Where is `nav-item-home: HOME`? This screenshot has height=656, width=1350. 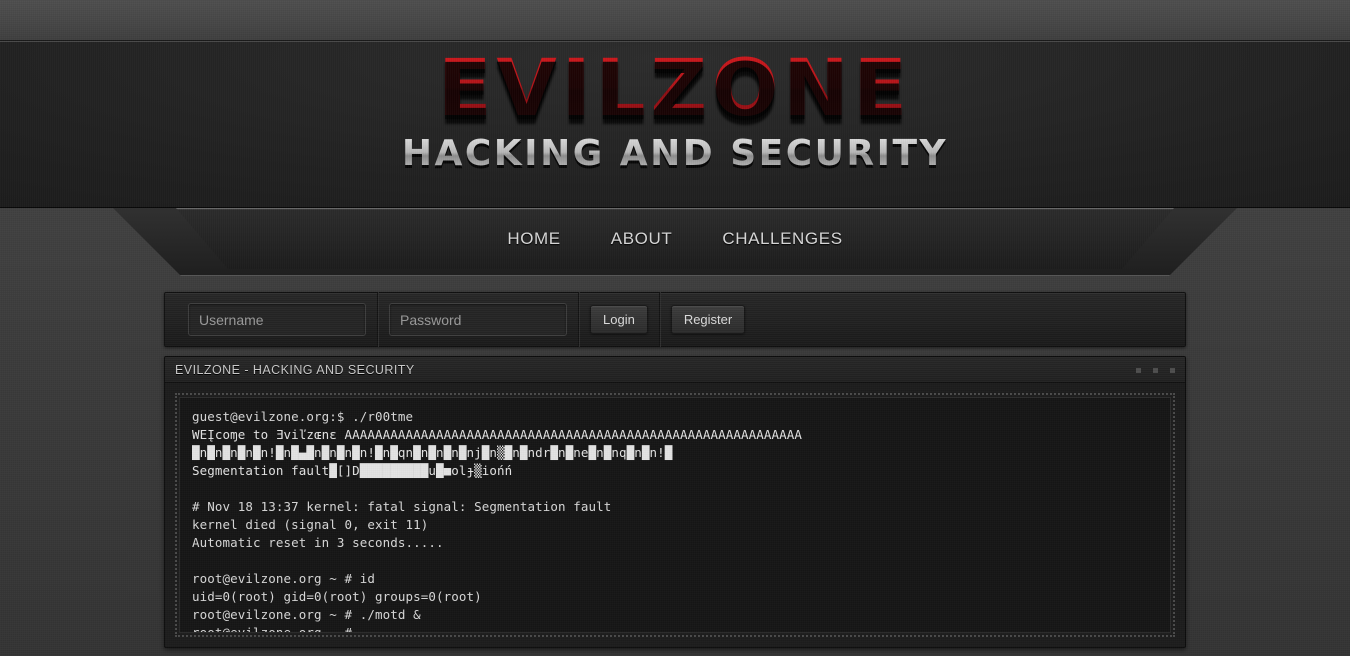
nav-item-home: HOME is located at coordinates (533, 239).